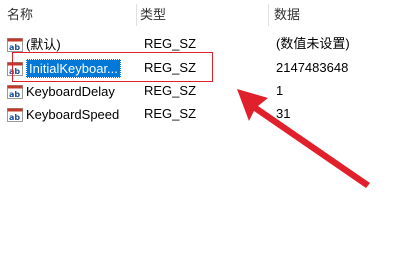  I want to click on value-data: (数值未设置), so click(313, 43).